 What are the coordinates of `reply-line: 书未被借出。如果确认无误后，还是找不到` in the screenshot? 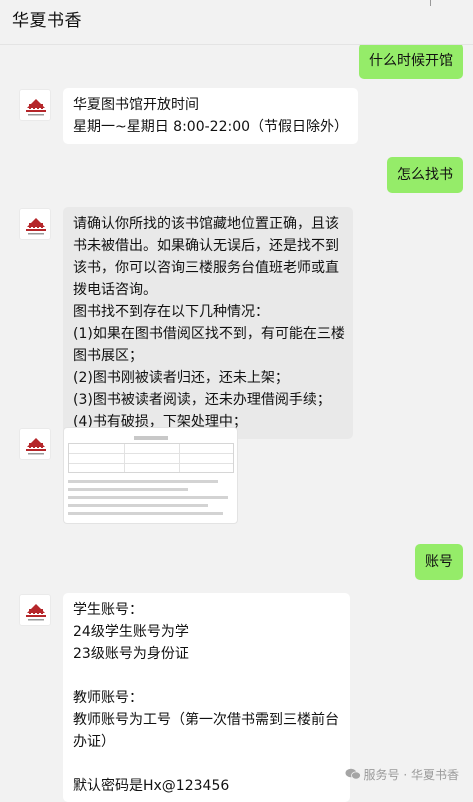 It's located at (206, 246).